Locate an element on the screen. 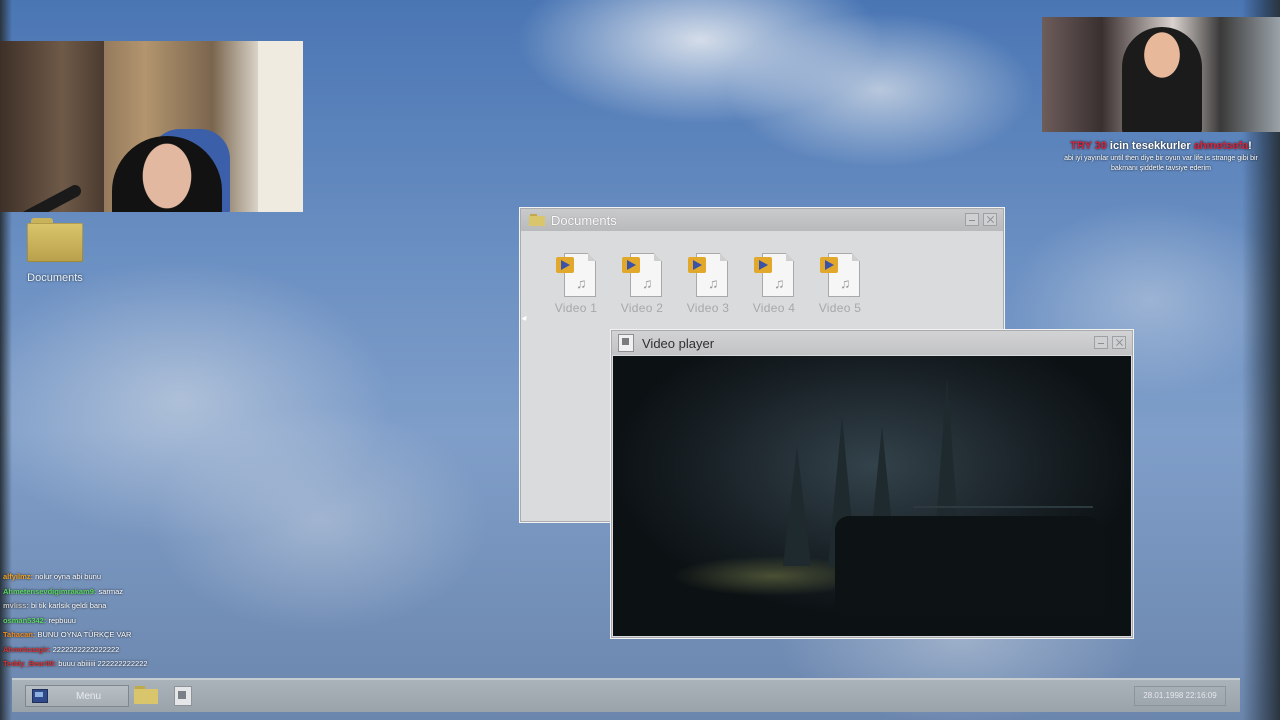 The height and width of the screenshot is (720, 1280). chat-text: bi tik karlsik geldi bana is located at coordinates (67, 605).